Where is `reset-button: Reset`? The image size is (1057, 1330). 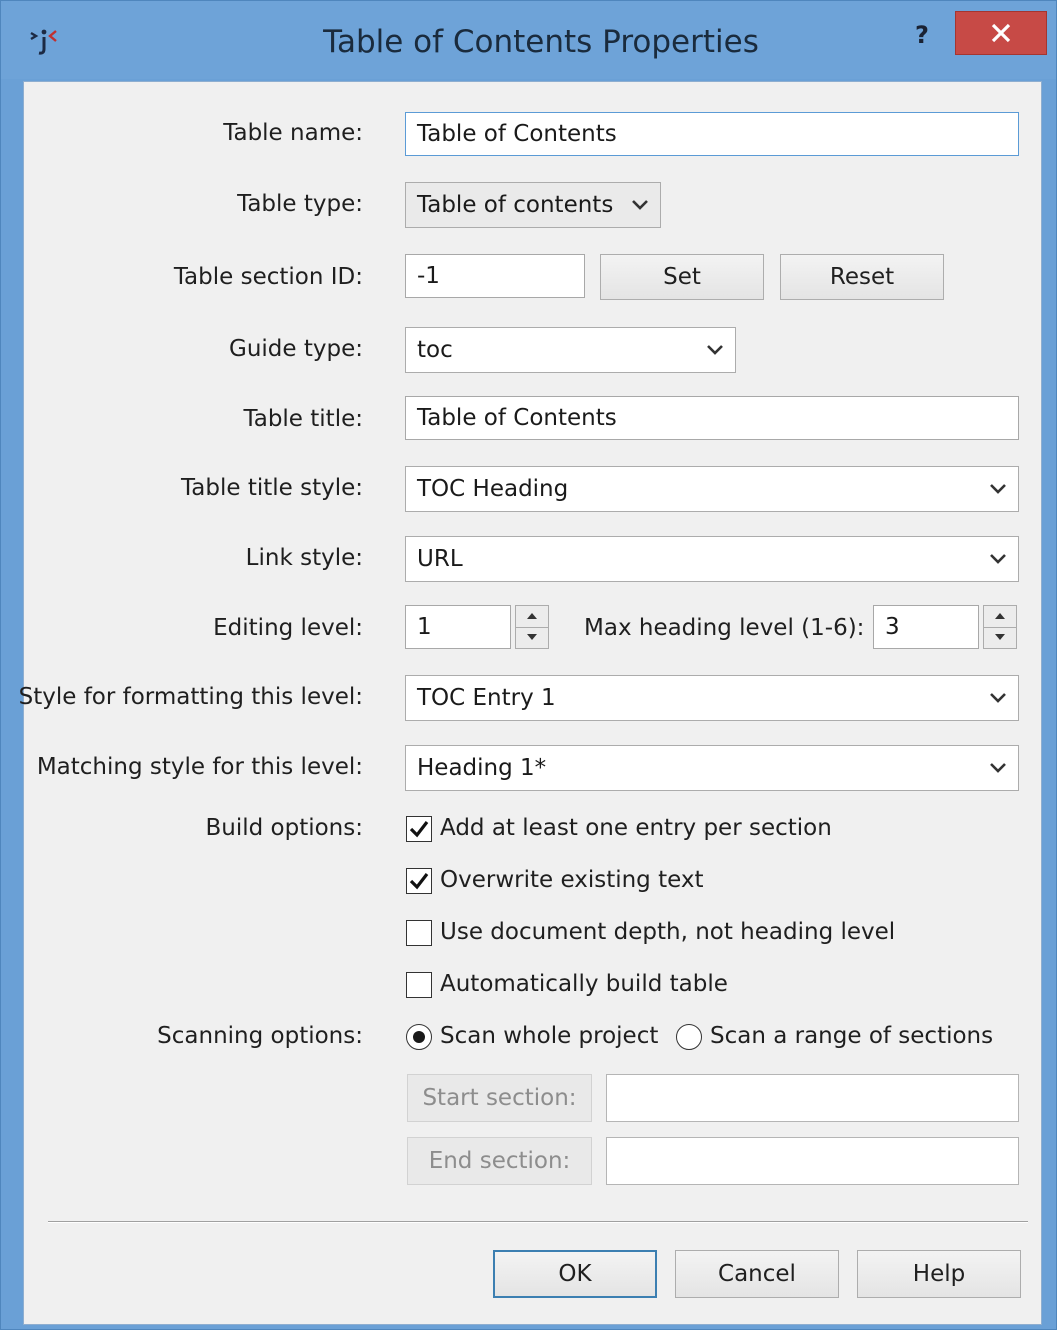
reset-button: Reset is located at coordinates (862, 277).